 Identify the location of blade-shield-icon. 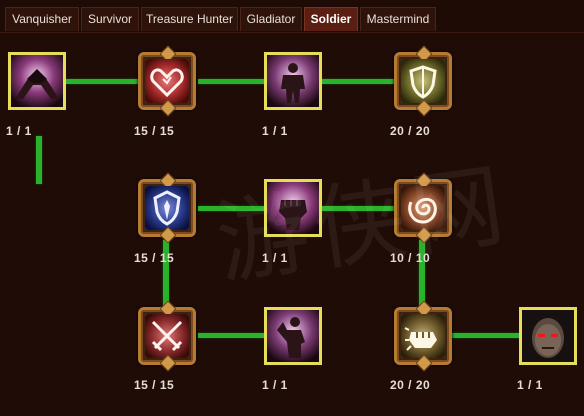
(167, 208).